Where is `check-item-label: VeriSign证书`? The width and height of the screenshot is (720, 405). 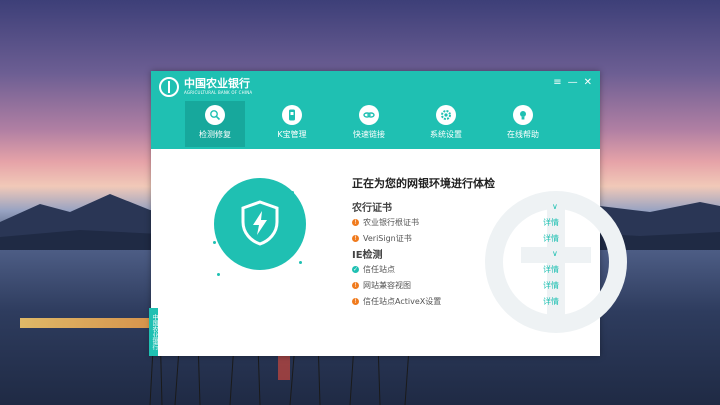
check-item-label: VeriSign证书 is located at coordinates (387, 238).